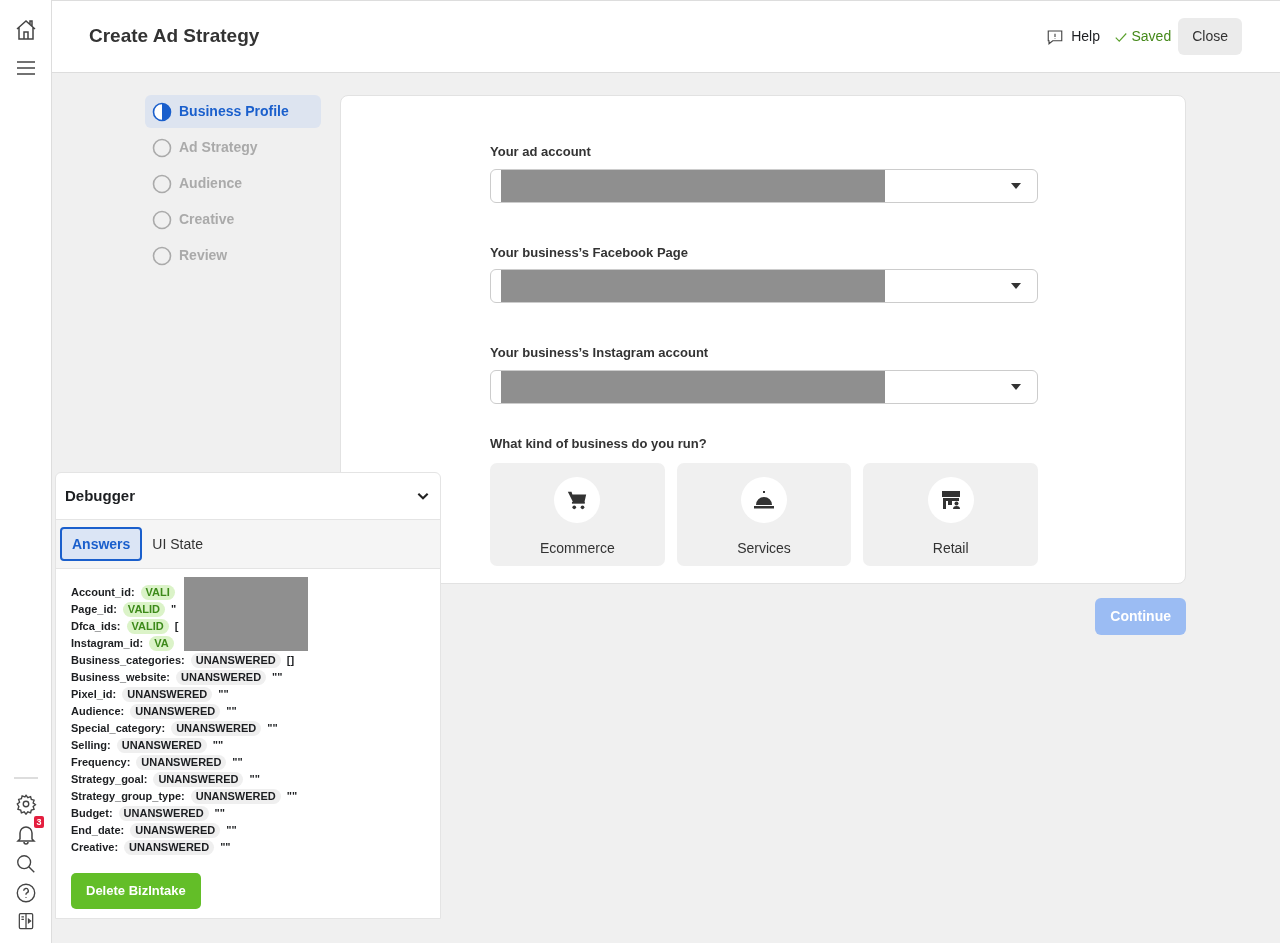 The image size is (1280, 943). Describe the element at coordinates (128, 796) in the screenshot. I see `answer-key: Strategy_group_type:` at that location.